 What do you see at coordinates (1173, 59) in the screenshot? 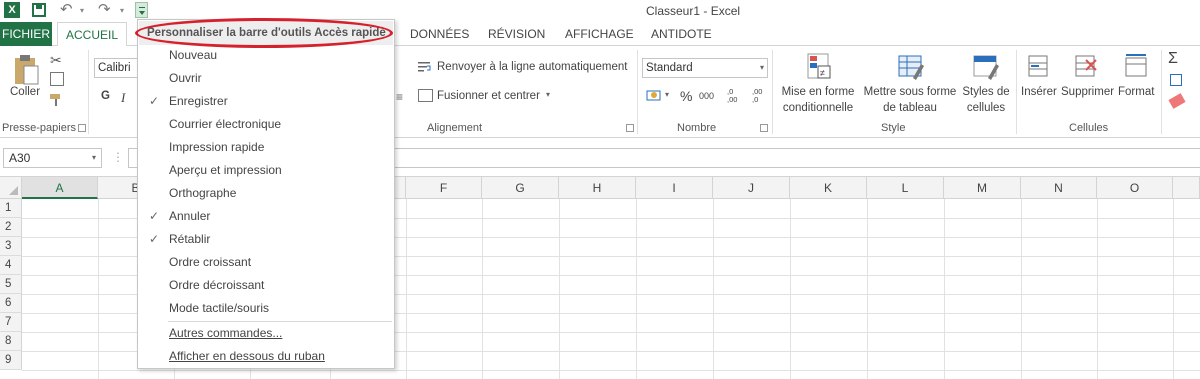
I see `autosum-icon: Σ` at bounding box center [1173, 59].